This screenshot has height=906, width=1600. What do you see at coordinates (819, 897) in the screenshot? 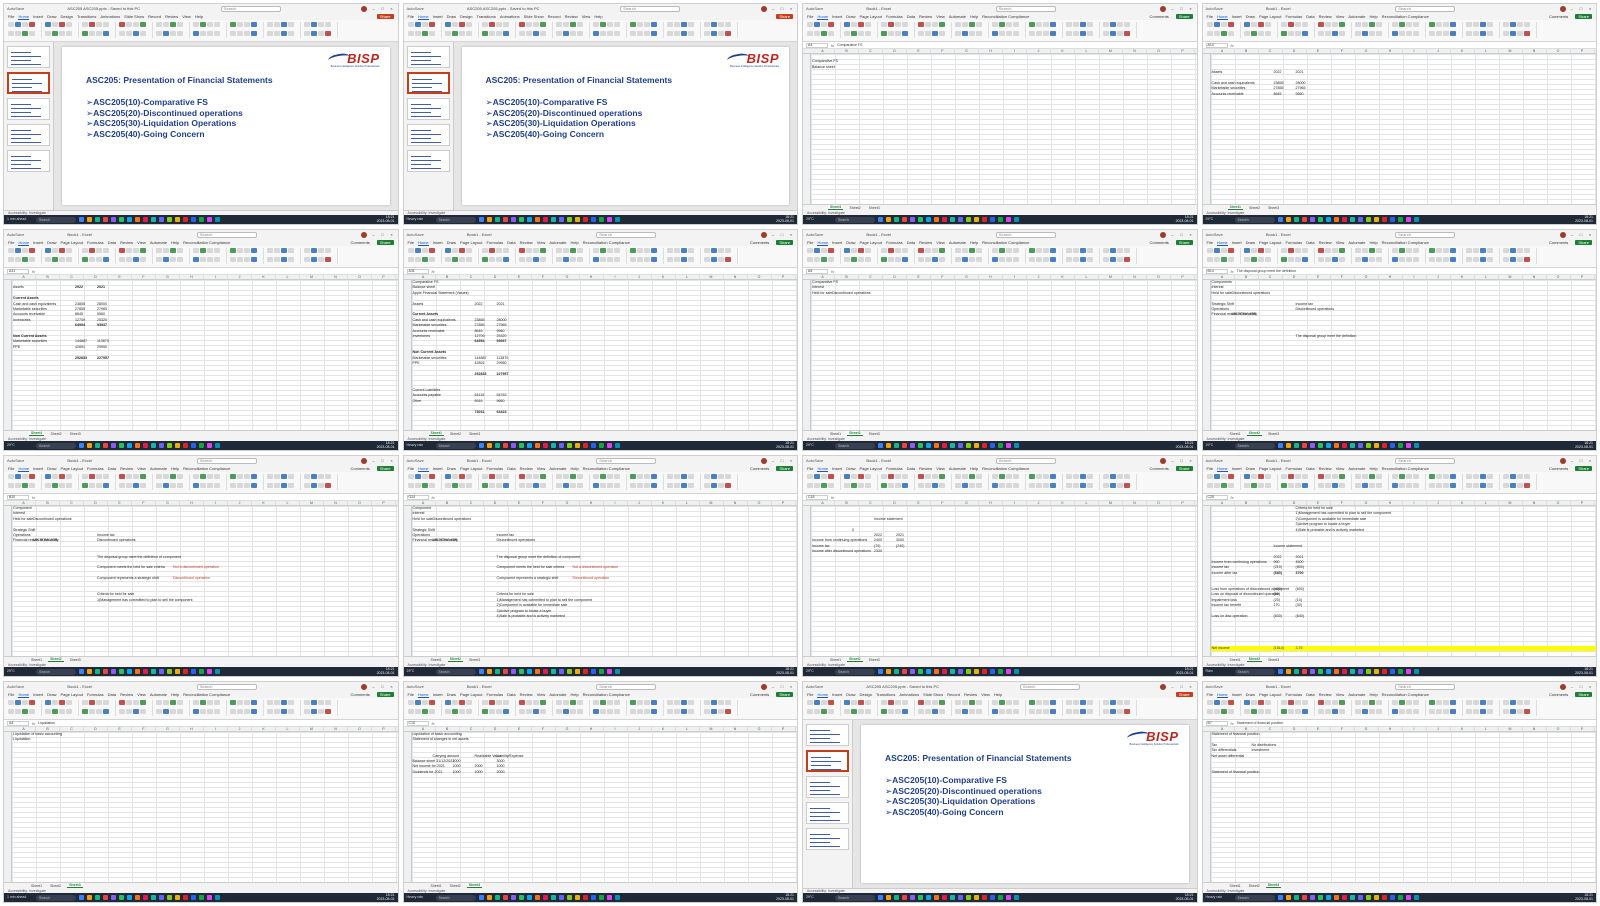
I see `weather-widget: 29°C` at bounding box center [819, 897].